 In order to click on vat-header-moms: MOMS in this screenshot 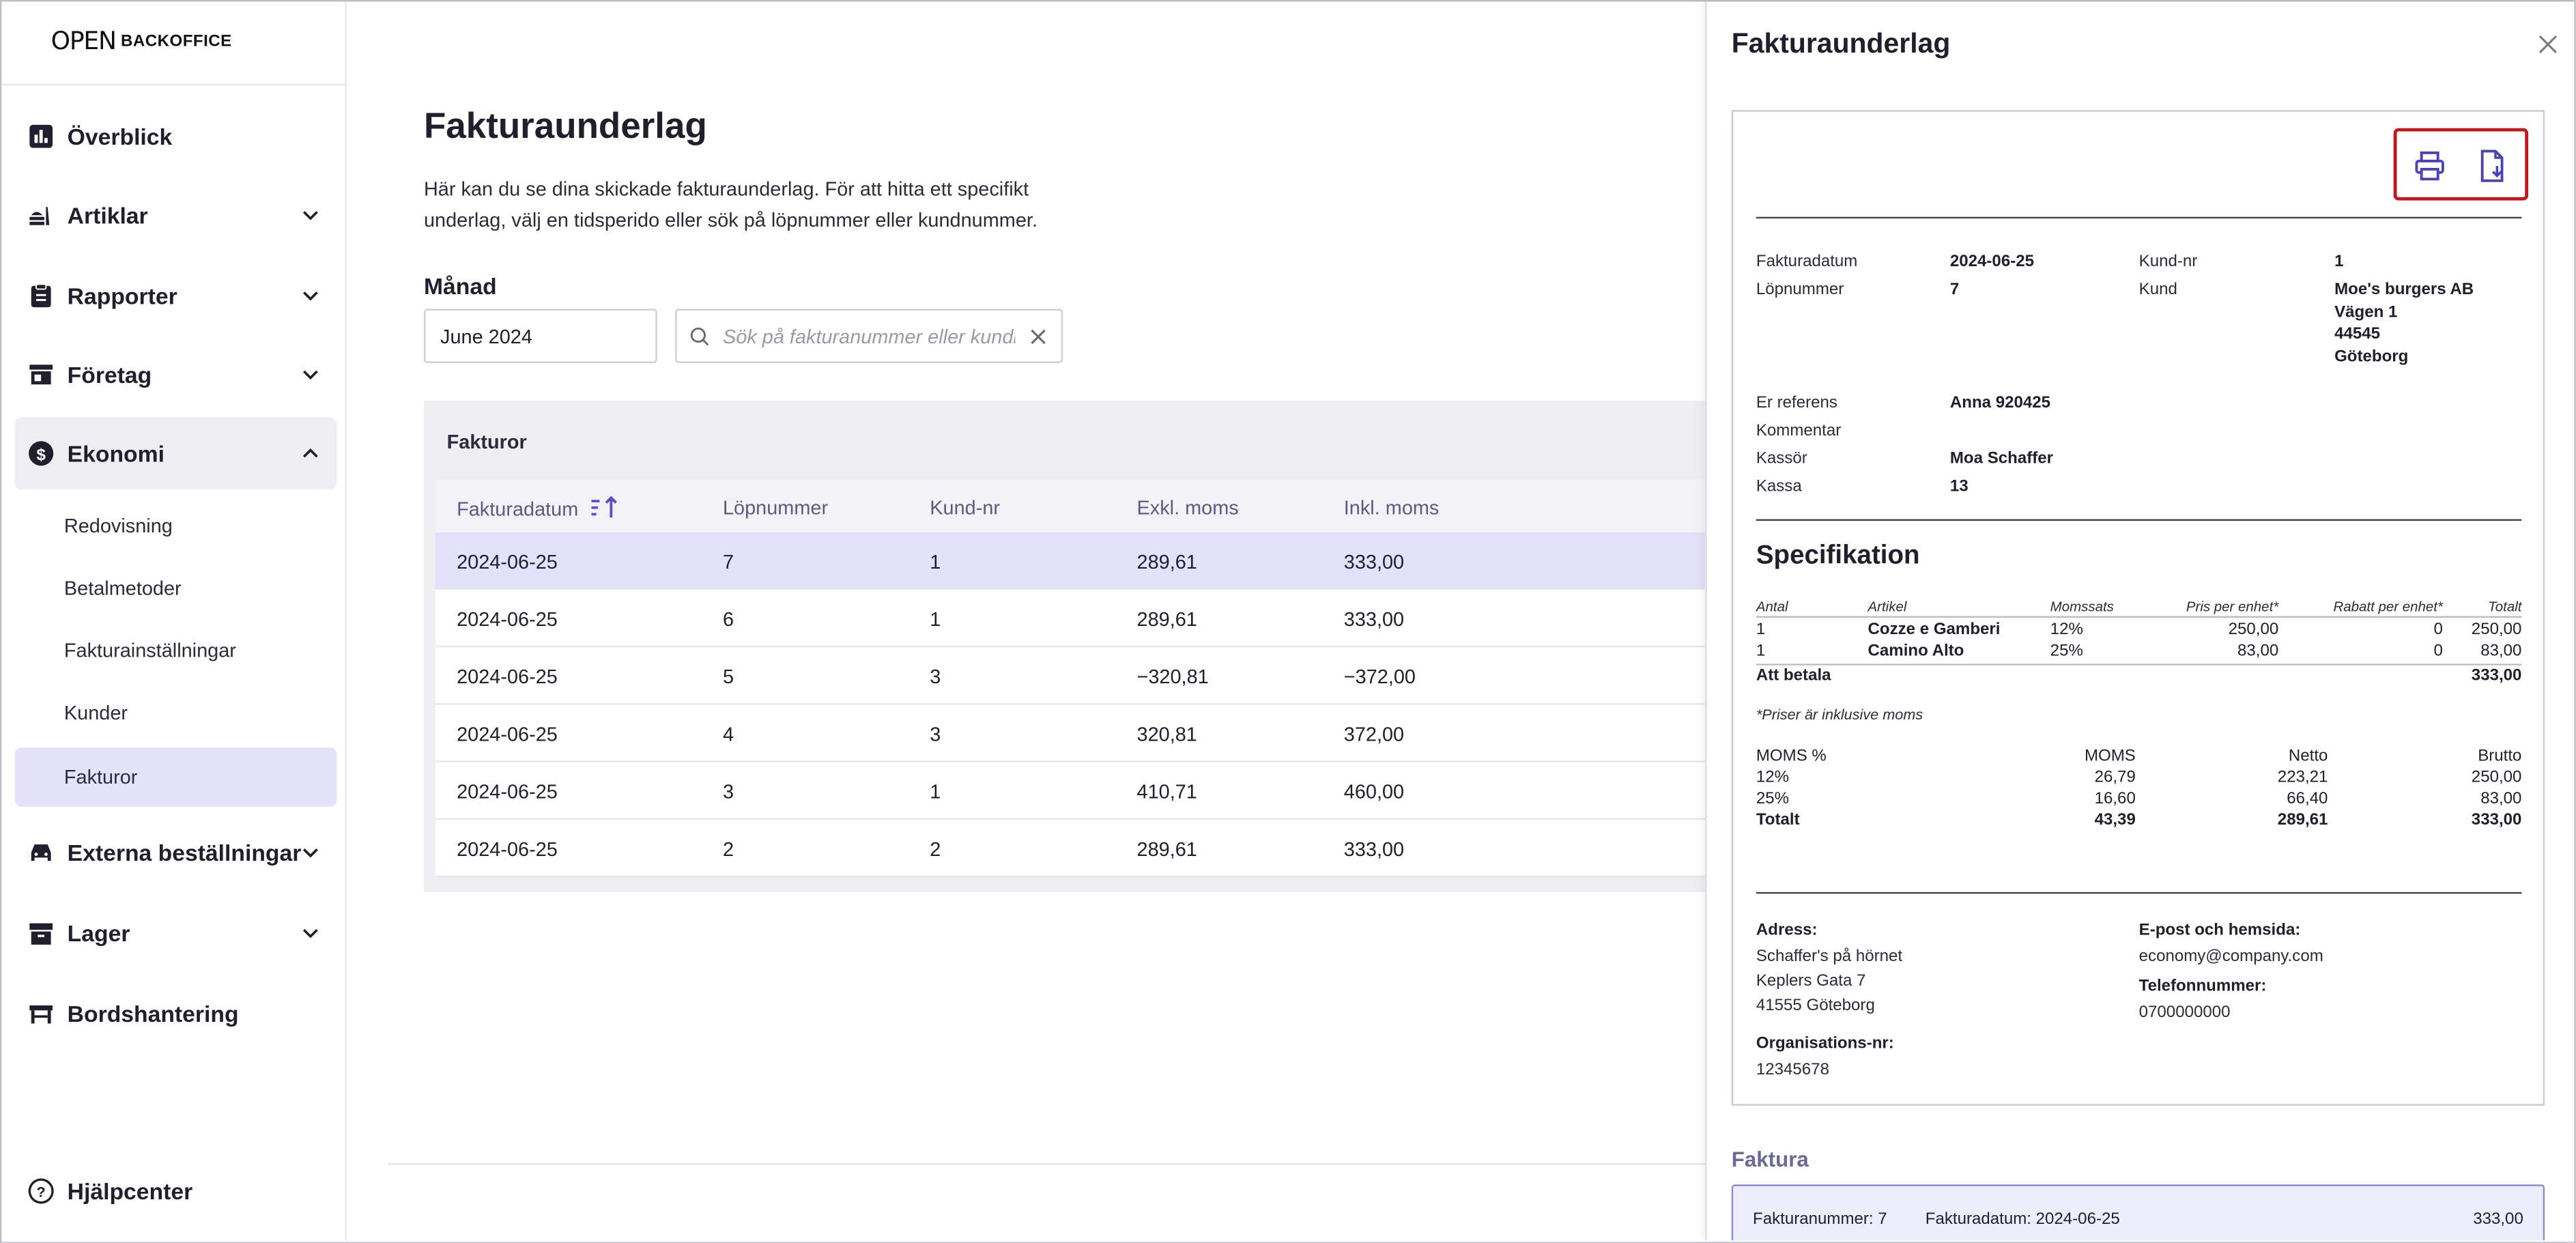, I will do `click(2110, 756)`.